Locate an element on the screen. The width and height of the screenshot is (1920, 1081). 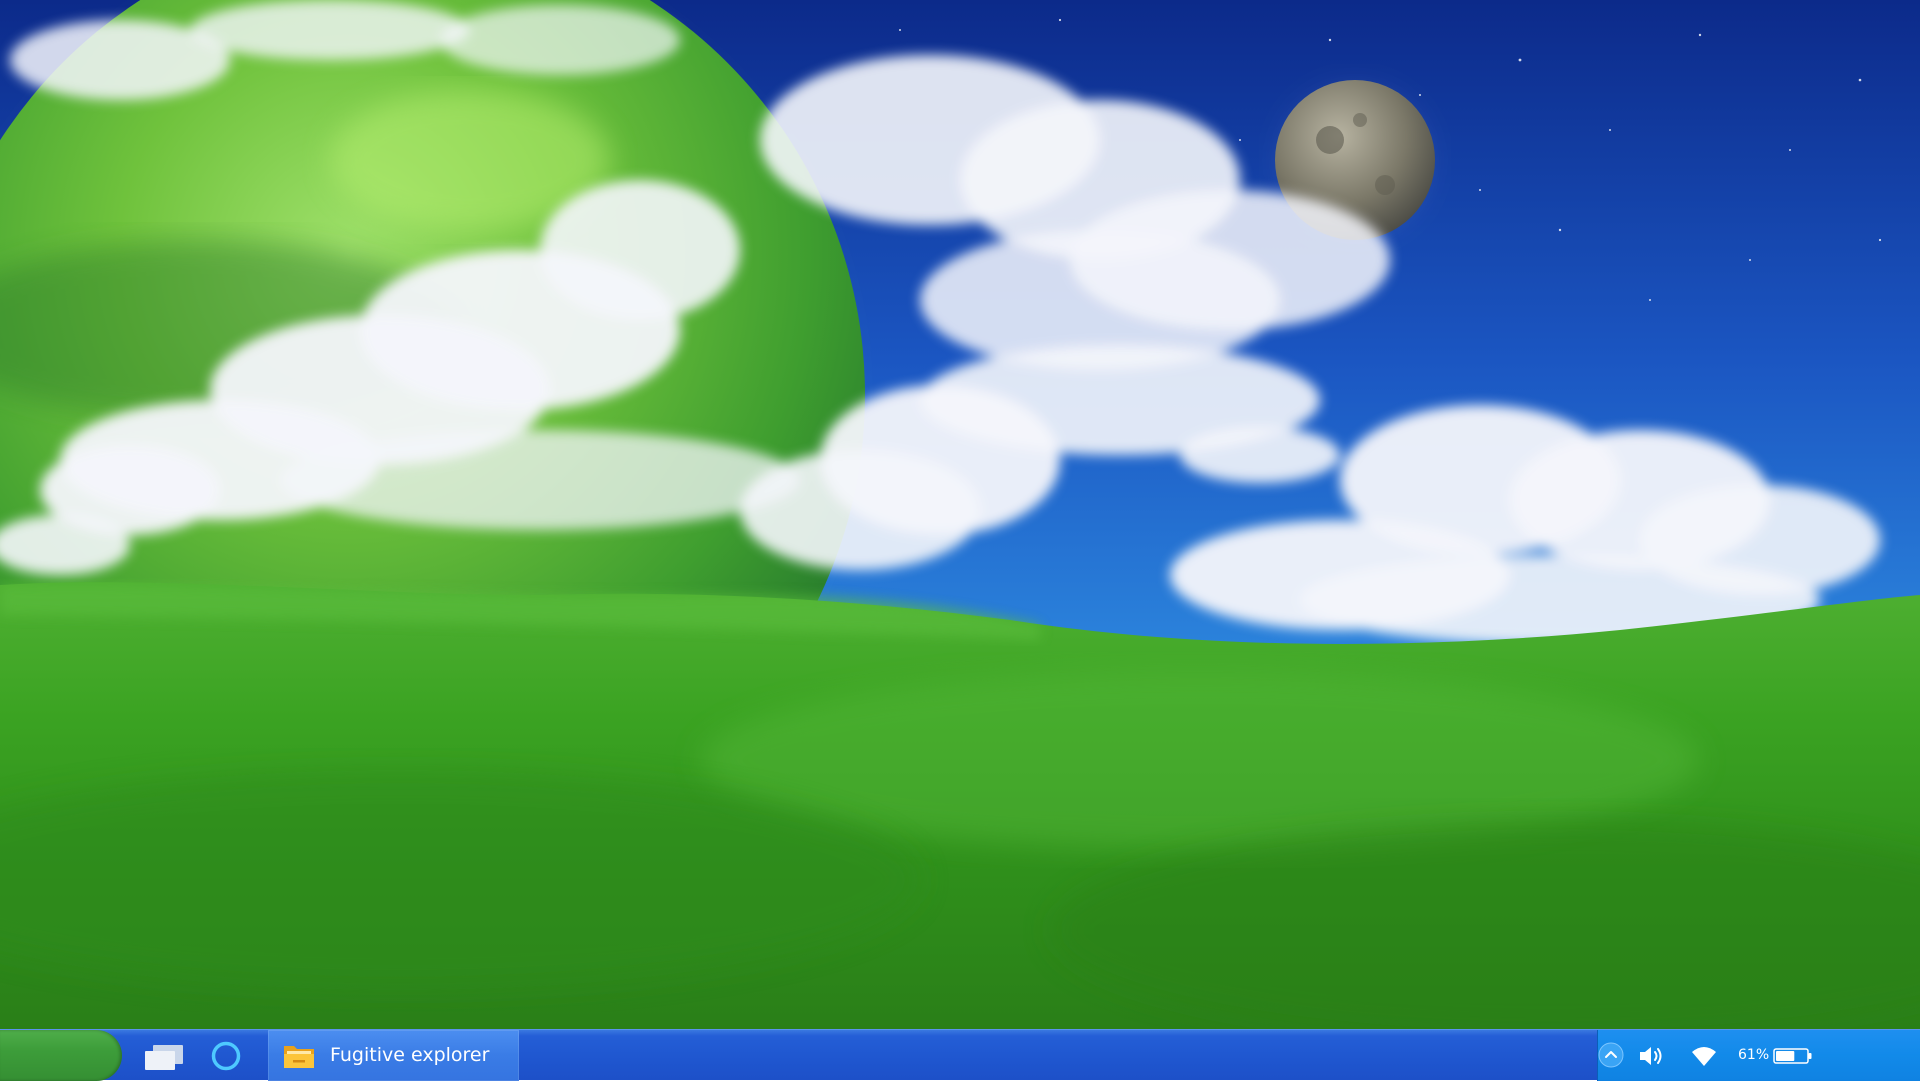
show-hidden-icons-button is located at coordinates (1611, 1055).